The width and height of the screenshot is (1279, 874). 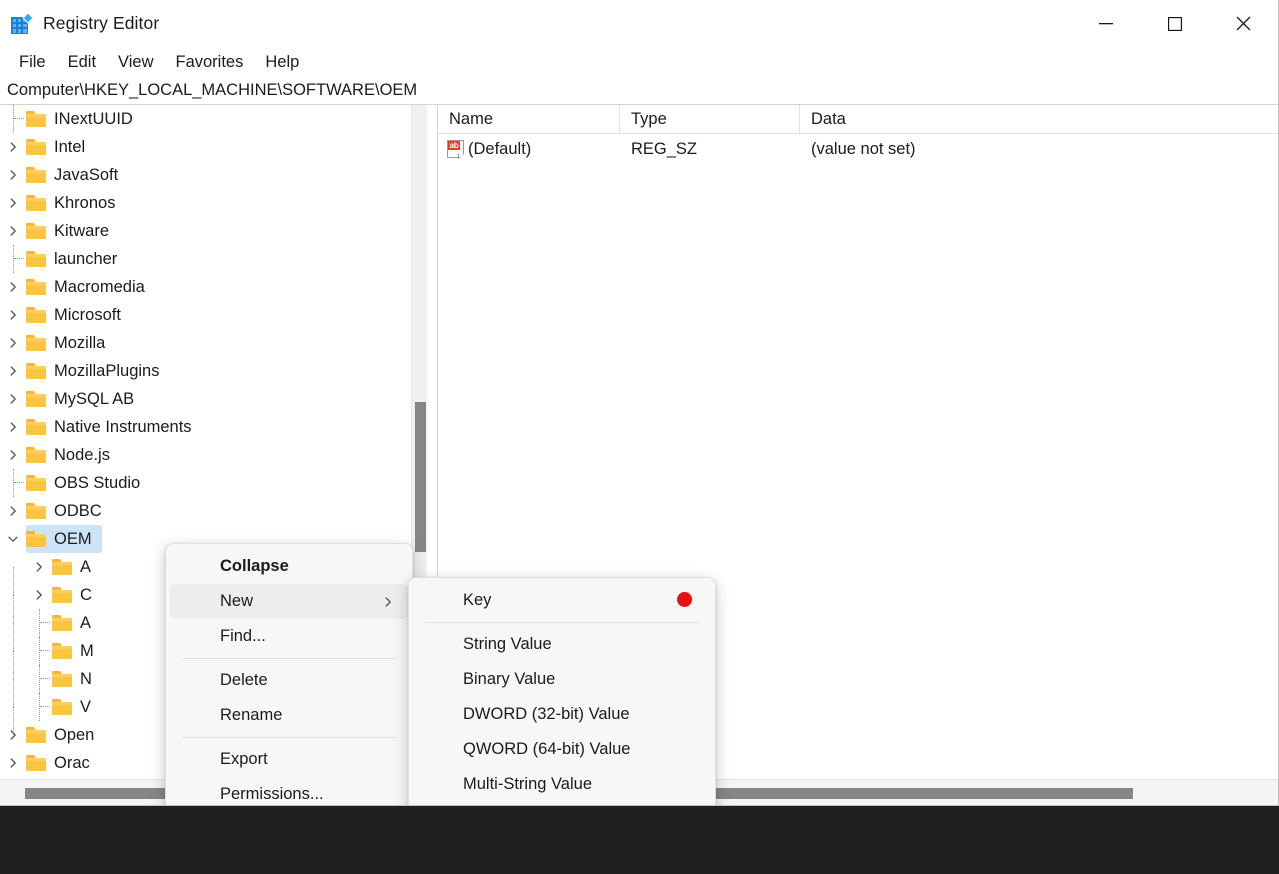 What do you see at coordinates (1174, 23) in the screenshot?
I see `maximize-button` at bounding box center [1174, 23].